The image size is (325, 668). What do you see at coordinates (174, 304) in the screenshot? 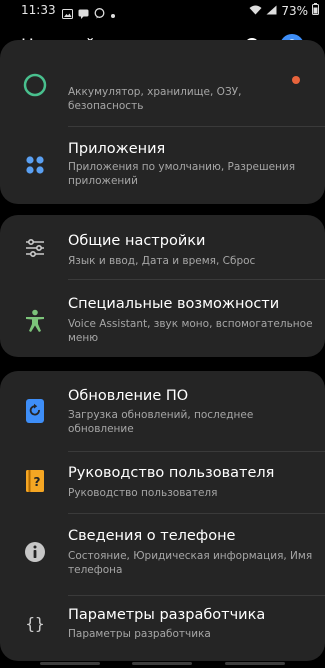
I see `settings-item-title: Специальные возможности` at bounding box center [174, 304].